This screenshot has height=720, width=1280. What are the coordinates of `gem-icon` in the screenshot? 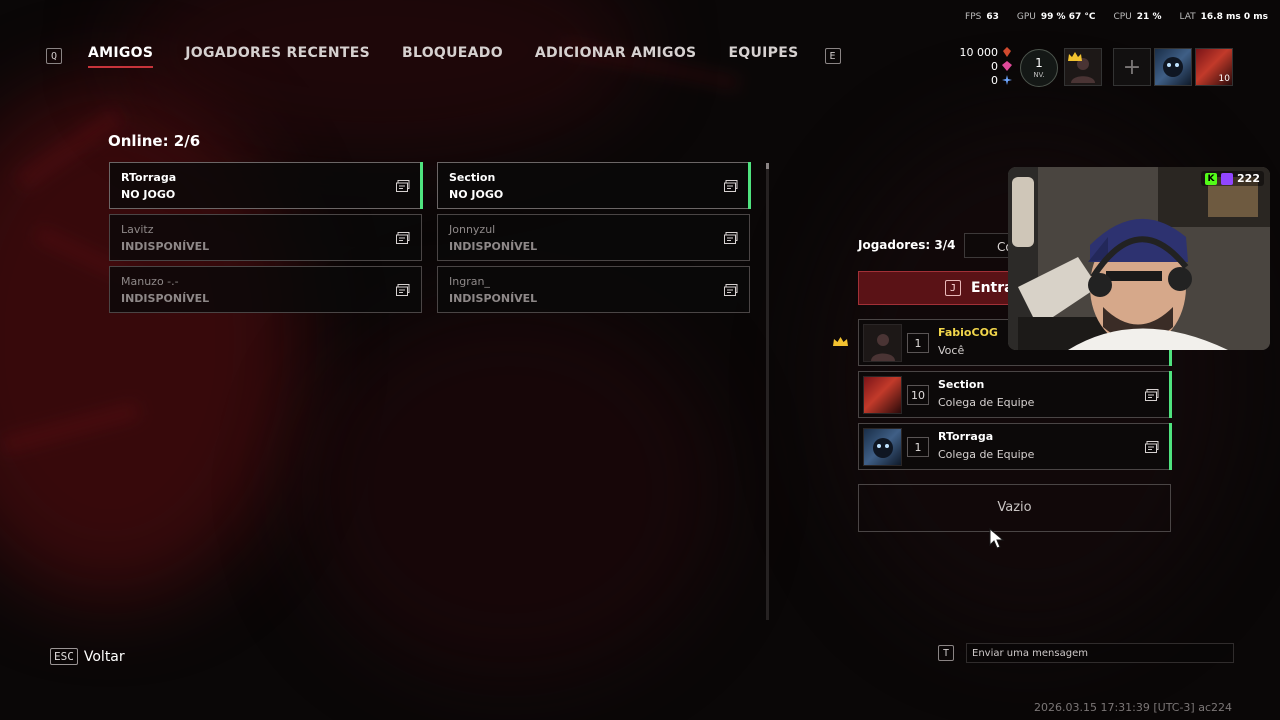 It's located at (1007, 66).